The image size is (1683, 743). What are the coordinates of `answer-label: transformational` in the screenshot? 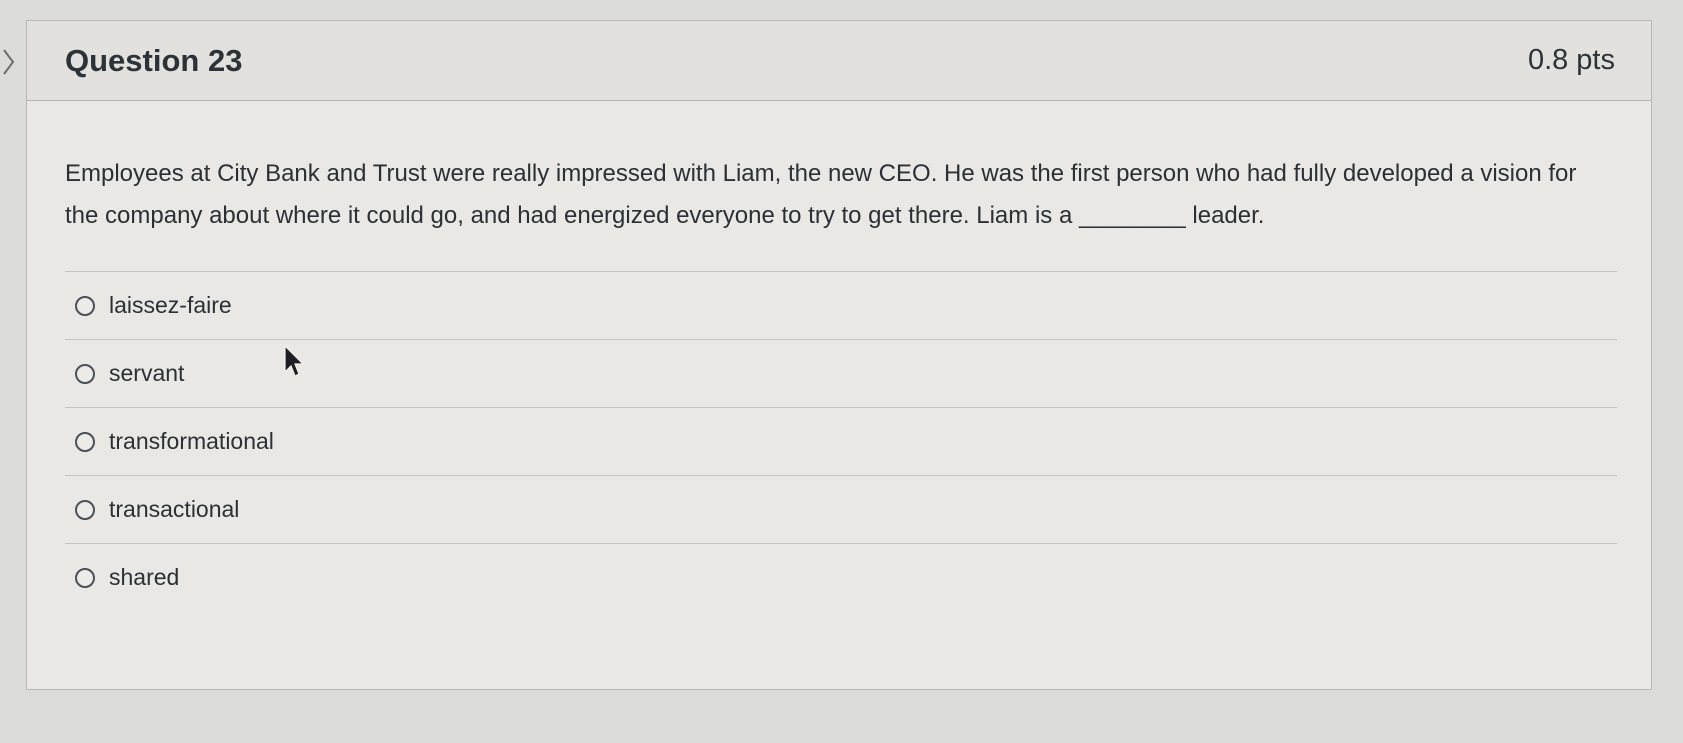 It's located at (191, 441).